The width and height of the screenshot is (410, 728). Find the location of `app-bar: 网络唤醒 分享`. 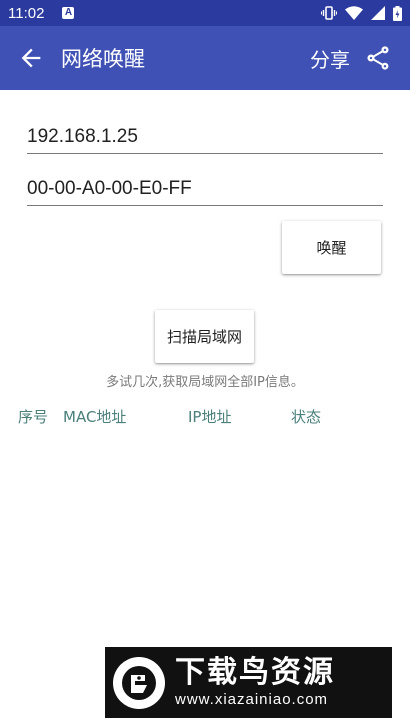

app-bar: 网络唤醒 分享 is located at coordinates (205, 58).